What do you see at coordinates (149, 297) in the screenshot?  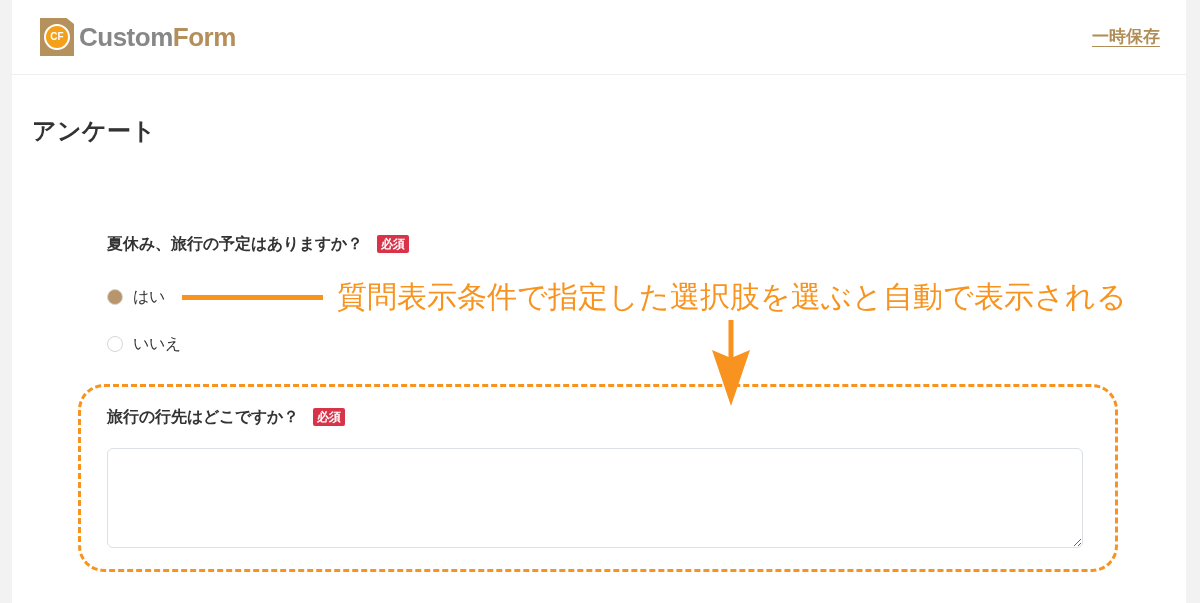 I see `radio-label: はい` at bounding box center [149, 297].